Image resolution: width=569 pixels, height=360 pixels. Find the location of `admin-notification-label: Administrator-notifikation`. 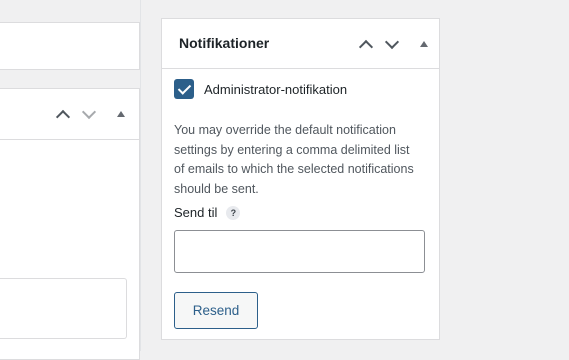

admin-notification-label: Administrator-notifikation is located at coordinates (275, 89).